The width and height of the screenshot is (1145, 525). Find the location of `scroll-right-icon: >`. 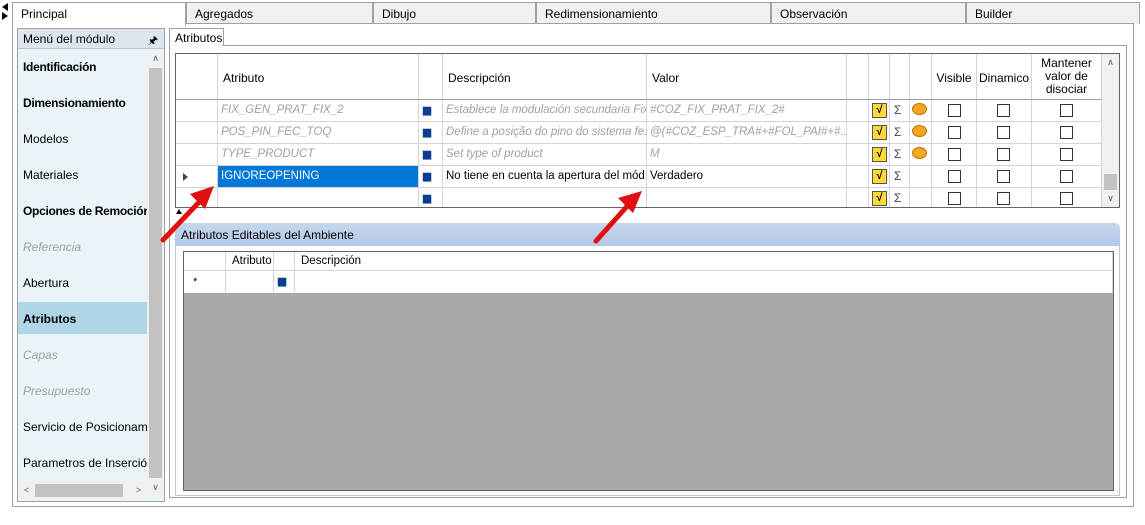

scroll-right-icon: > is located at coordinates (138, 490).